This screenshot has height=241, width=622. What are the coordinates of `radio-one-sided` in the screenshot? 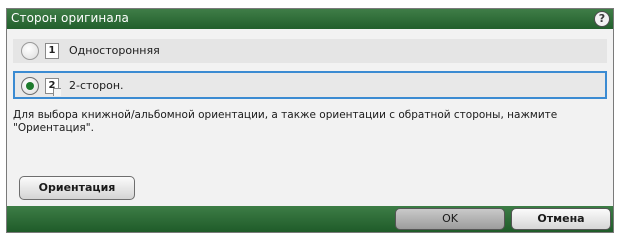 It's located at (30, 51).